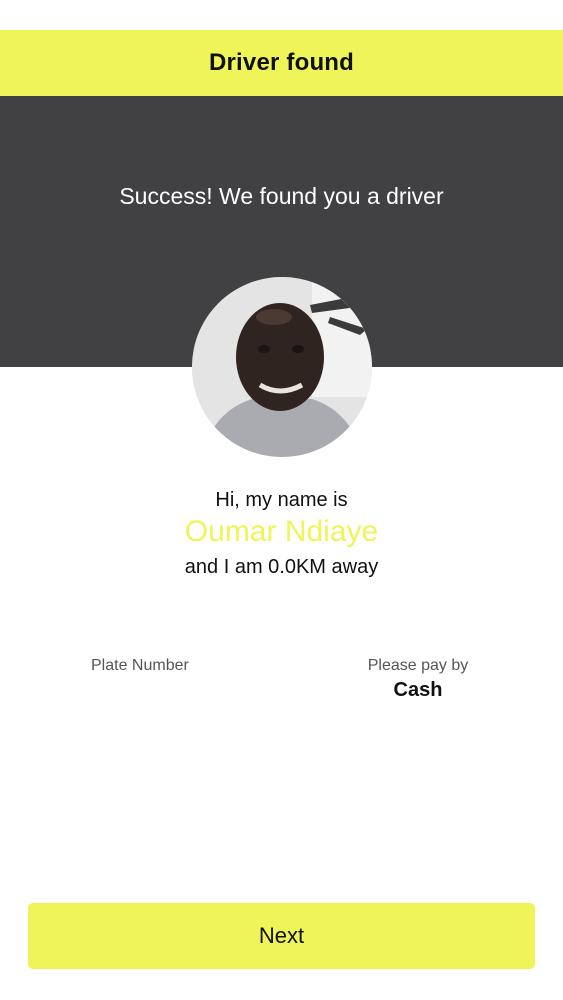 Image resolution: width=563 pixels, height=1000 pixels. I want to click on header-bar: Driver found, so click(281, 63).